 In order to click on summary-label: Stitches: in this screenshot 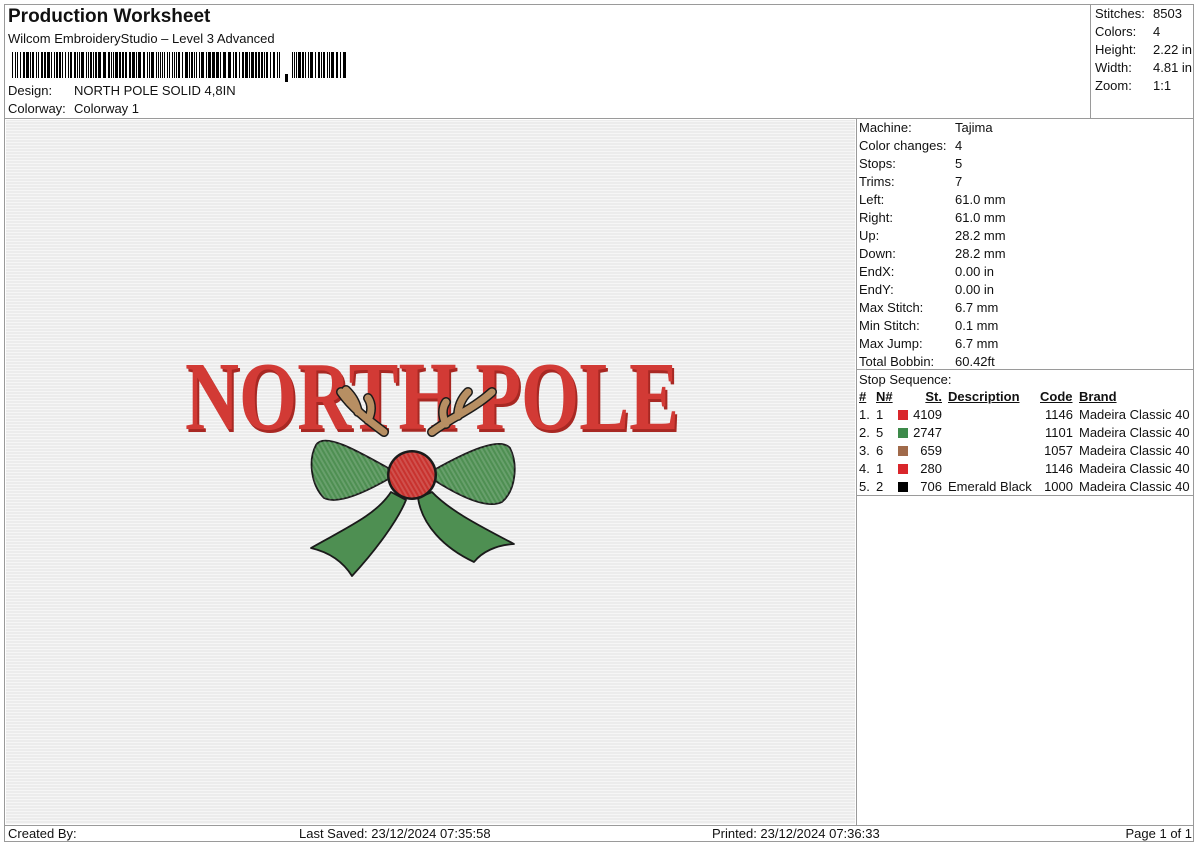, I will do `click(1120, 13)`.